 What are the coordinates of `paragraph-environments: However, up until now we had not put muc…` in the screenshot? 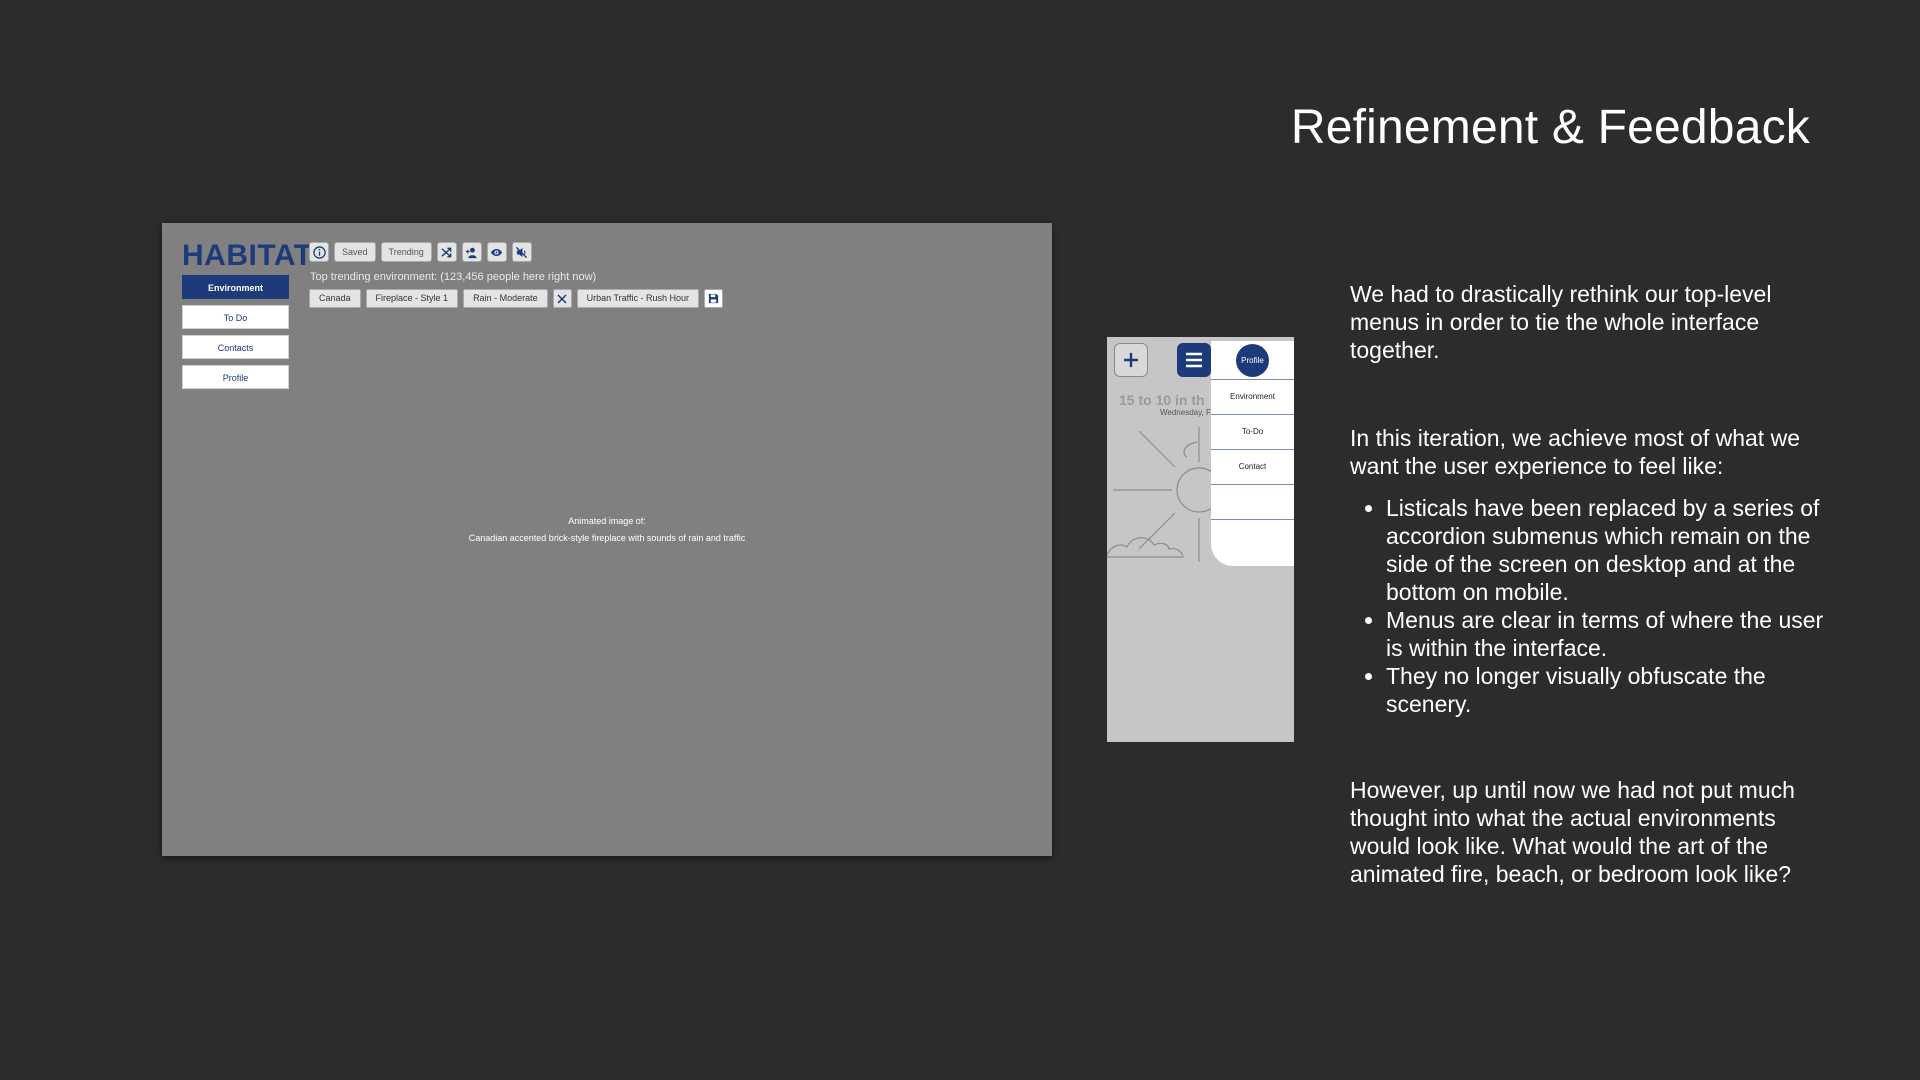 It's located at (1572, 832).